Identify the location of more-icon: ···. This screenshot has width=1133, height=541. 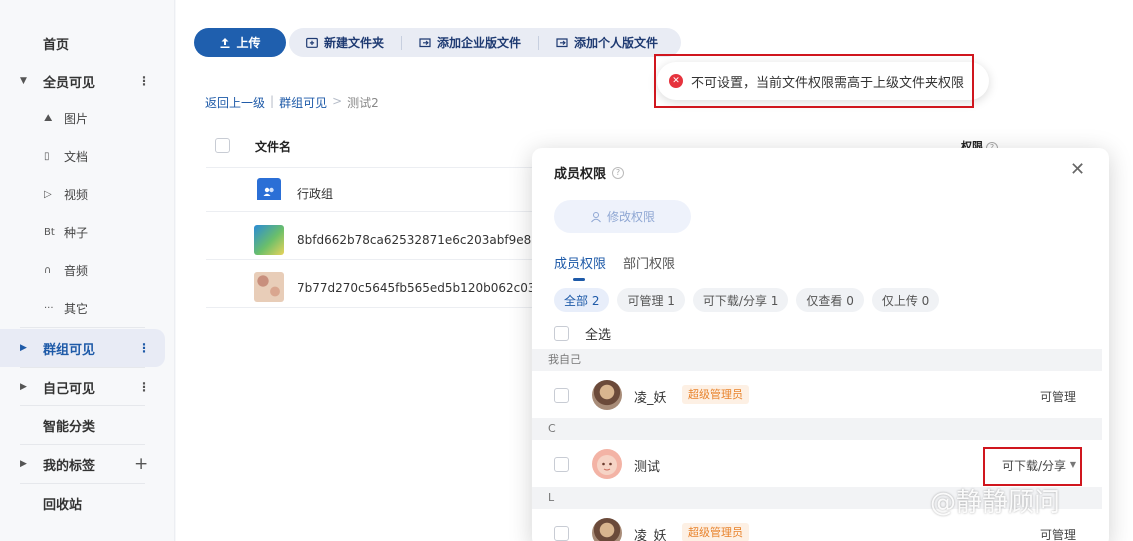
(49, 308).